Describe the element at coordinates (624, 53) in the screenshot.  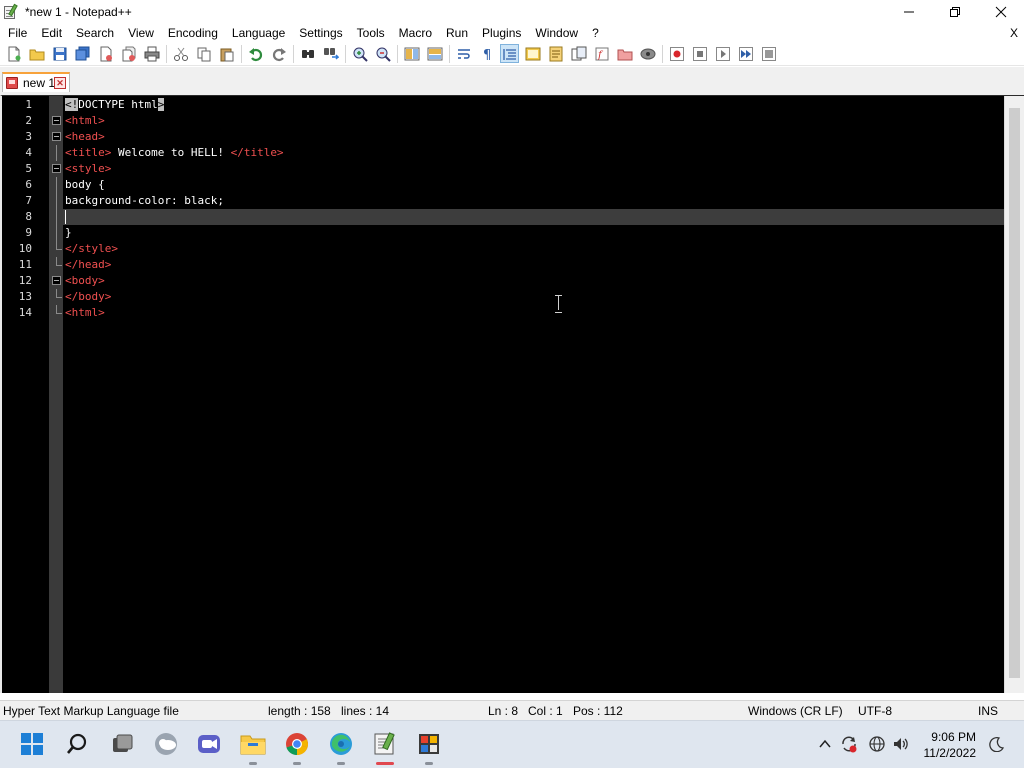
I see `folder-as-workspace-button` at that location.